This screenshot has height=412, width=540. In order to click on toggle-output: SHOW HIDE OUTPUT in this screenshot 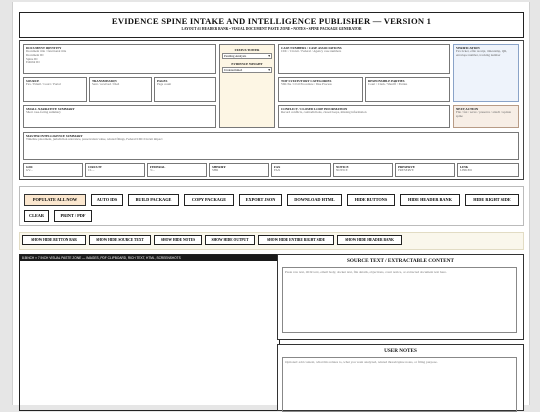, I will do `click(230, 240)`.